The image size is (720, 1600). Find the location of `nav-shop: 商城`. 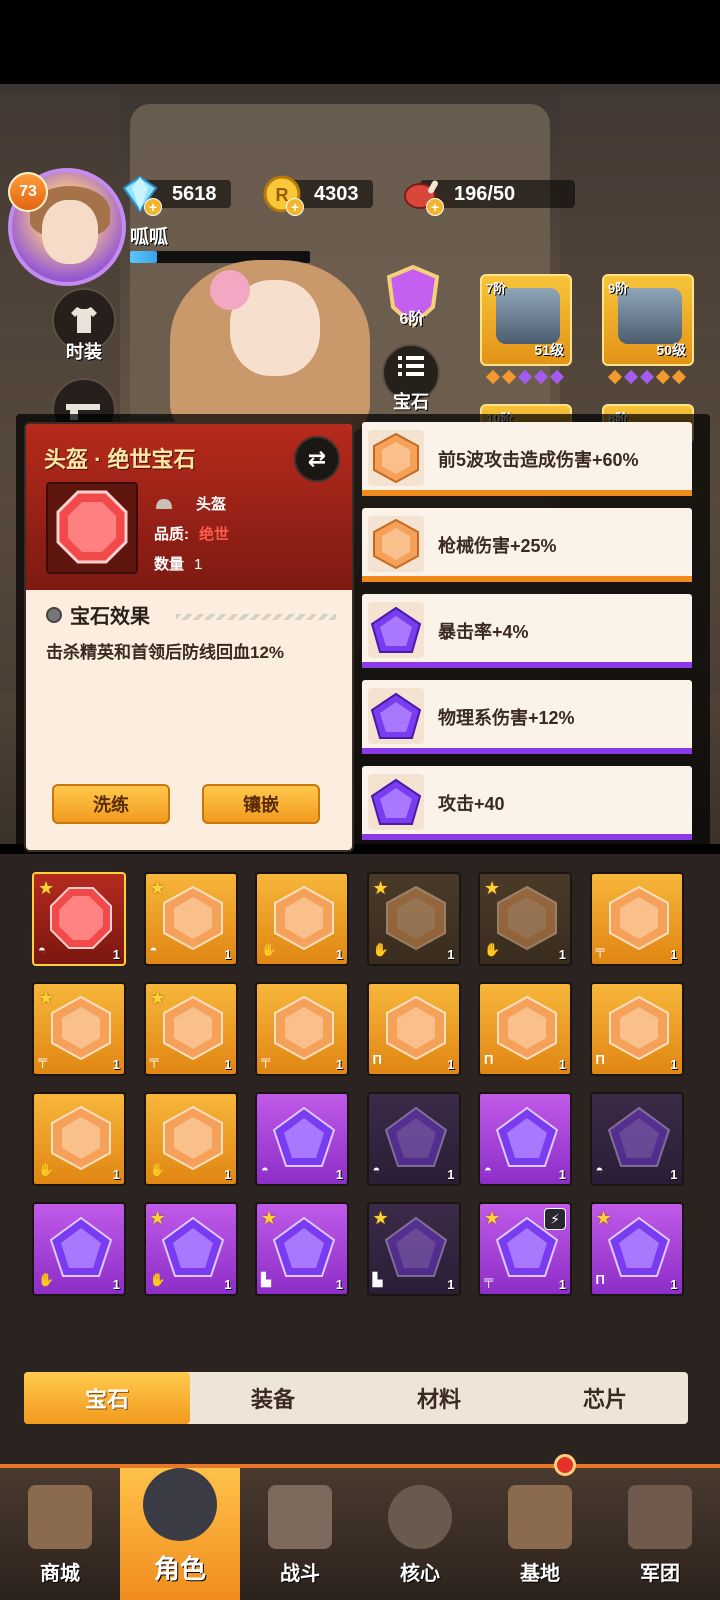

nav-shop: 商城 is located at coordinates (60, 1534).